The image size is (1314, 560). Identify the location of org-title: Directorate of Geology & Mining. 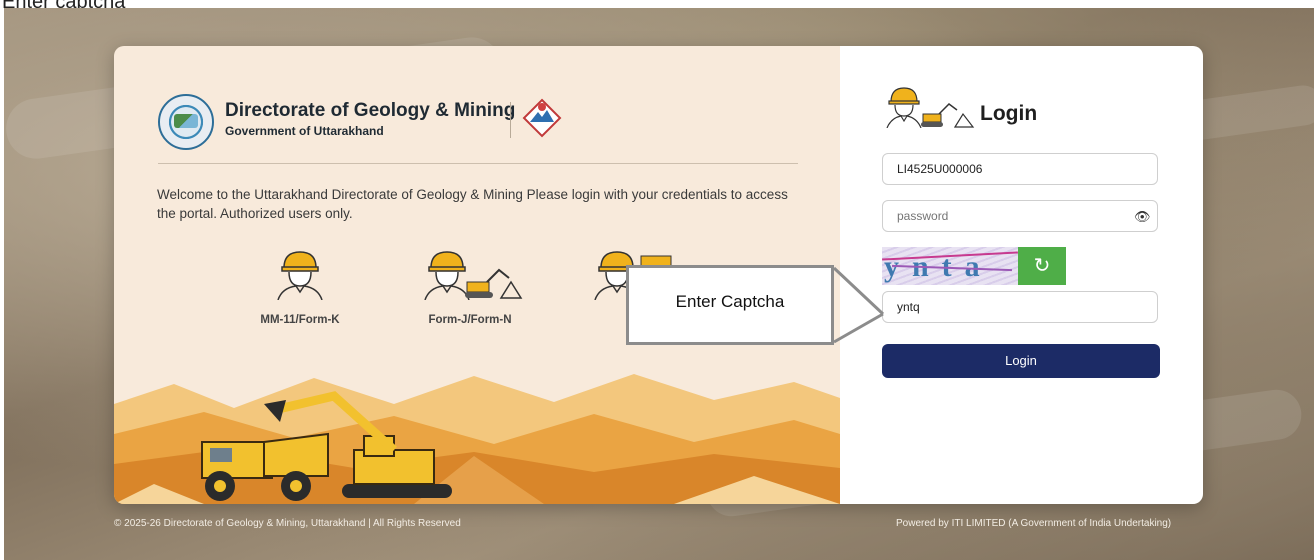
(370, 110).